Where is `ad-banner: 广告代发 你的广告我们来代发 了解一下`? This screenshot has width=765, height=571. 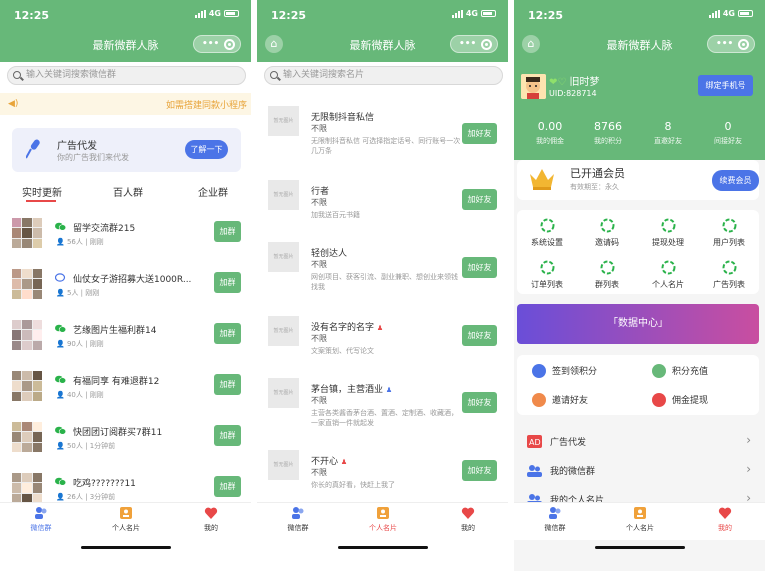
ad-banner: 广告代发 你的广告我们来代发 了解一下 is located at coordinates (126, 150).